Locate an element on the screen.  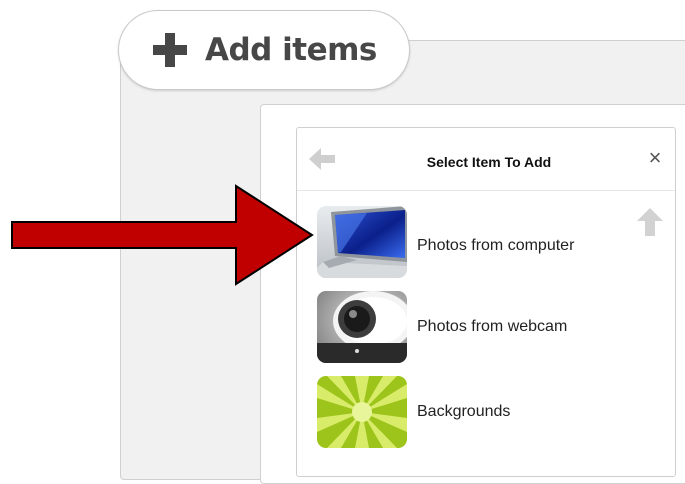
list-item-photos-from-webcam: Photos from webcam is located at coordinates (467, 327).